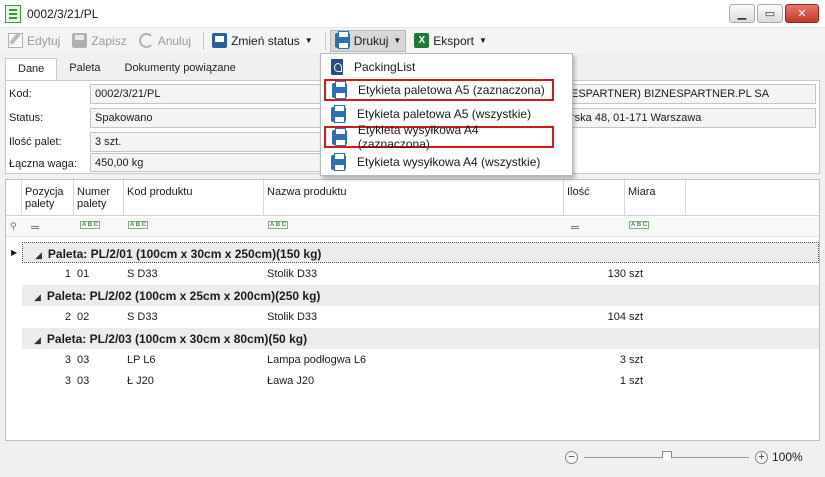 This screenshot has height=477, width=825. What do you see at coordinates (691, 94) in the screenshot?
I see `client-field: ESPARTNER) BIZNESPARTNER.PL SA` at bounding box center [691, 94].